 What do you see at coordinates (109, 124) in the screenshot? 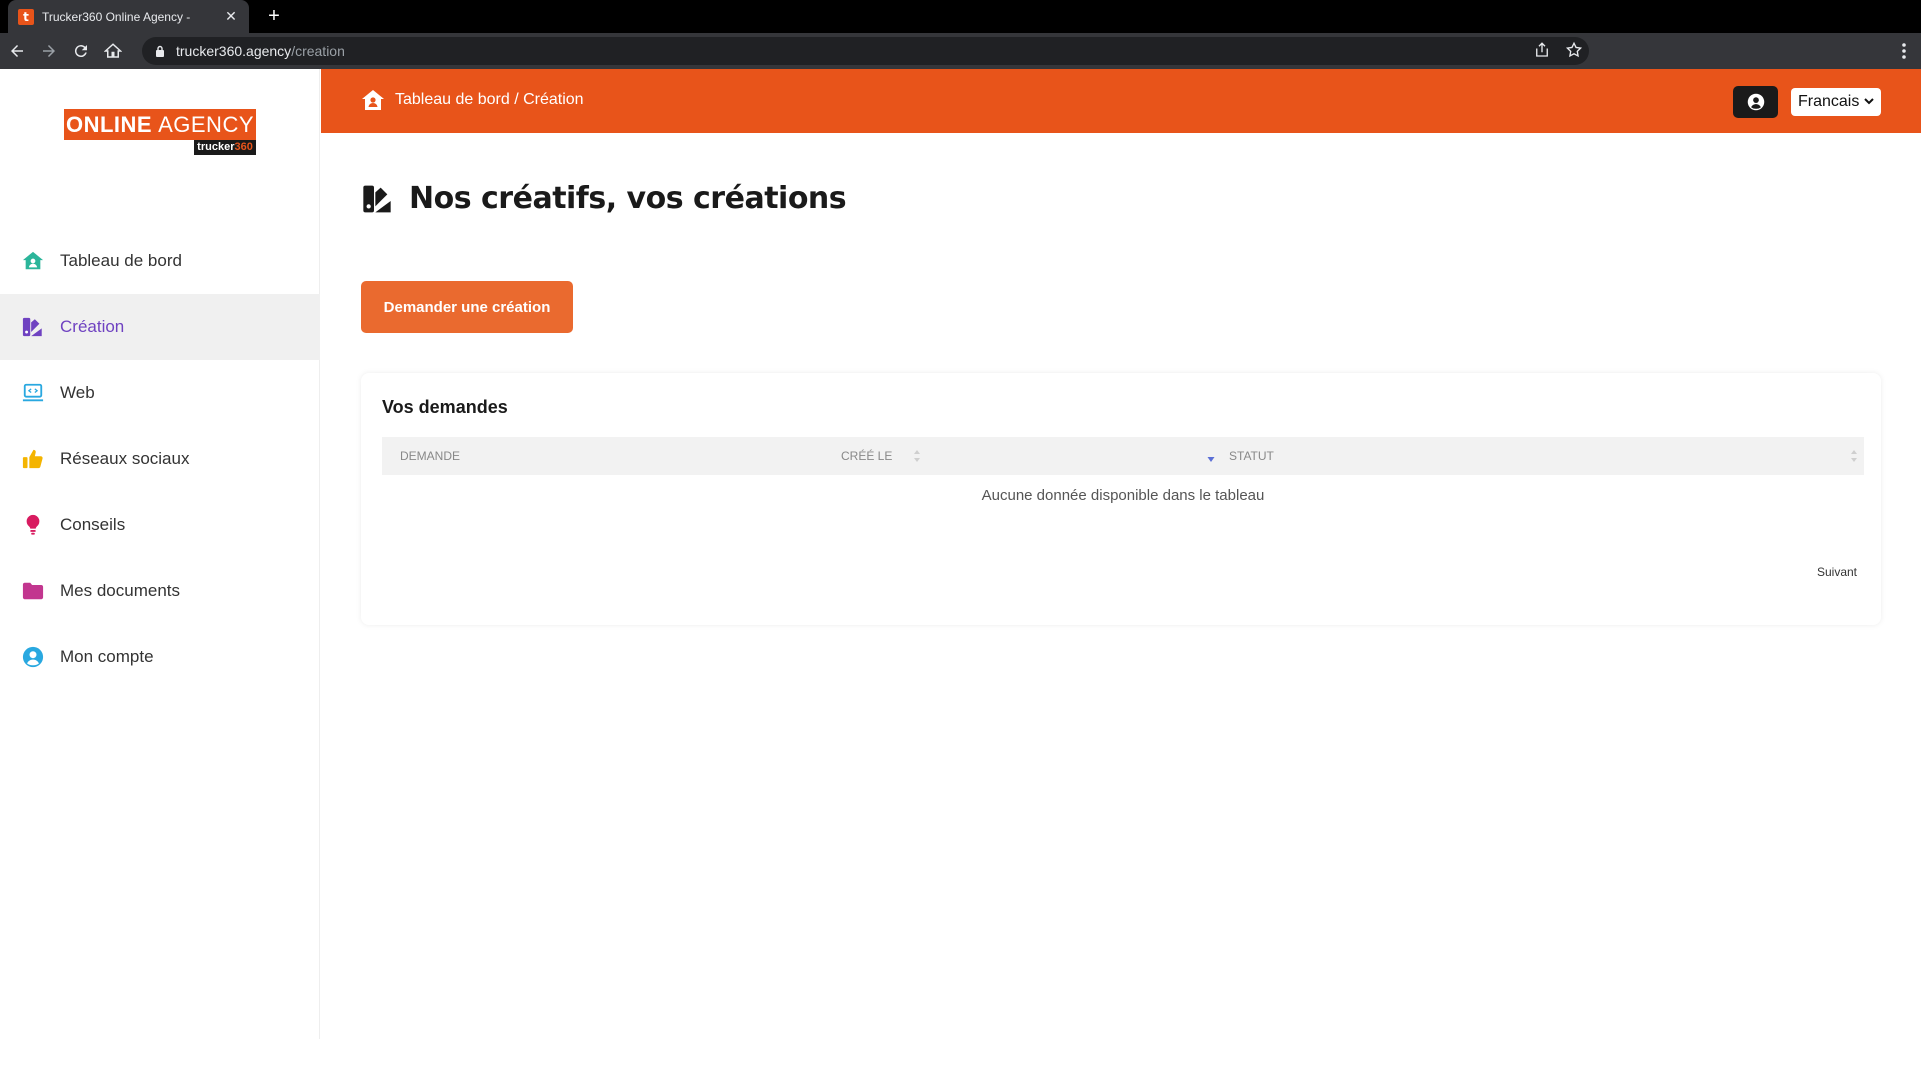
I see `logo-main-bold: ONLINE` at bounding box center [109, 124].